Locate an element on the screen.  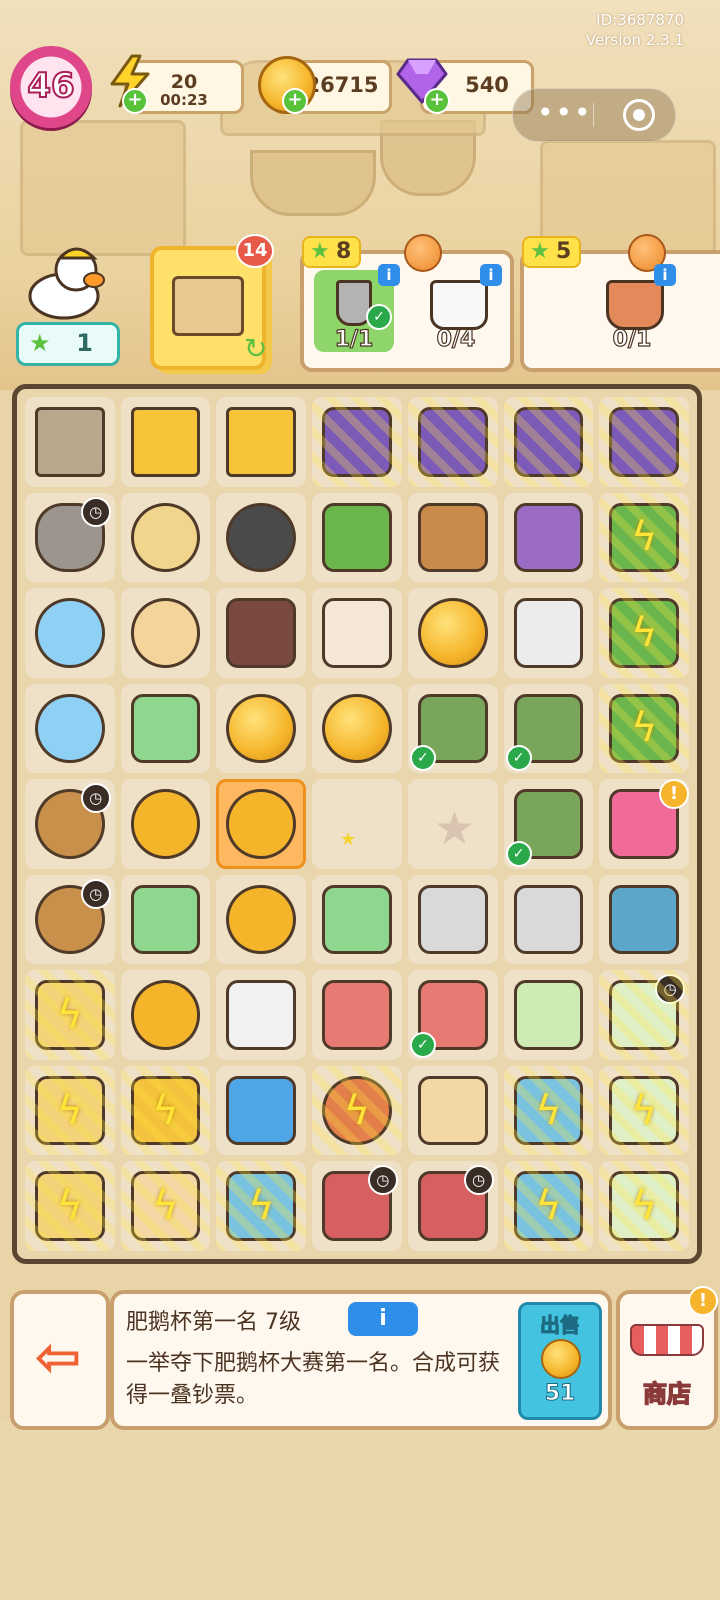
exit-button: ⇦ is located at coordinates (60, 1360).